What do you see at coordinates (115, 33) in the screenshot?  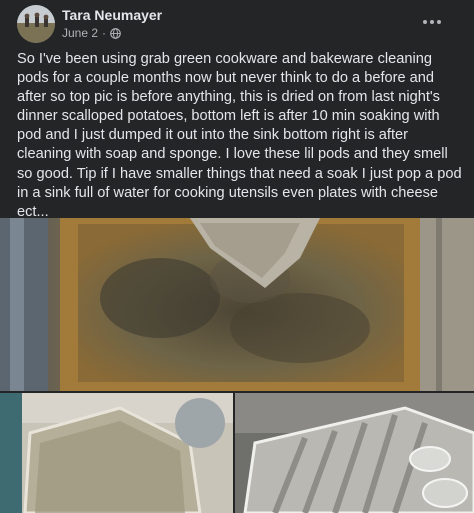 I see `globe-icon` at bounding box center [115, 33].